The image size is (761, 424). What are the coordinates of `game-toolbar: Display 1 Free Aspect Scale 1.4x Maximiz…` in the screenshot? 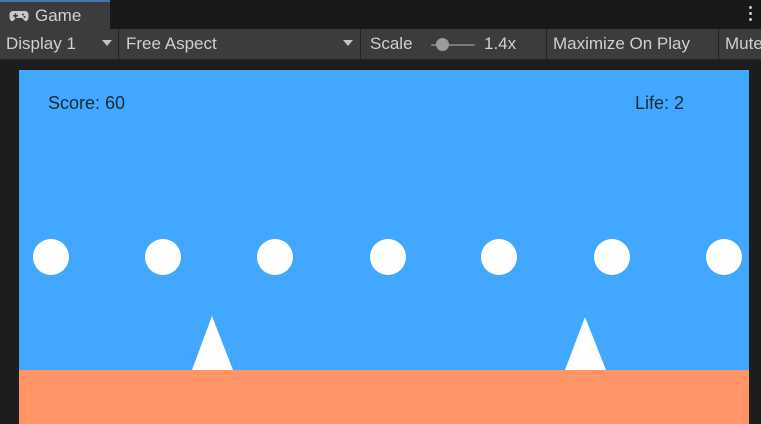 It's located at (380, 44).